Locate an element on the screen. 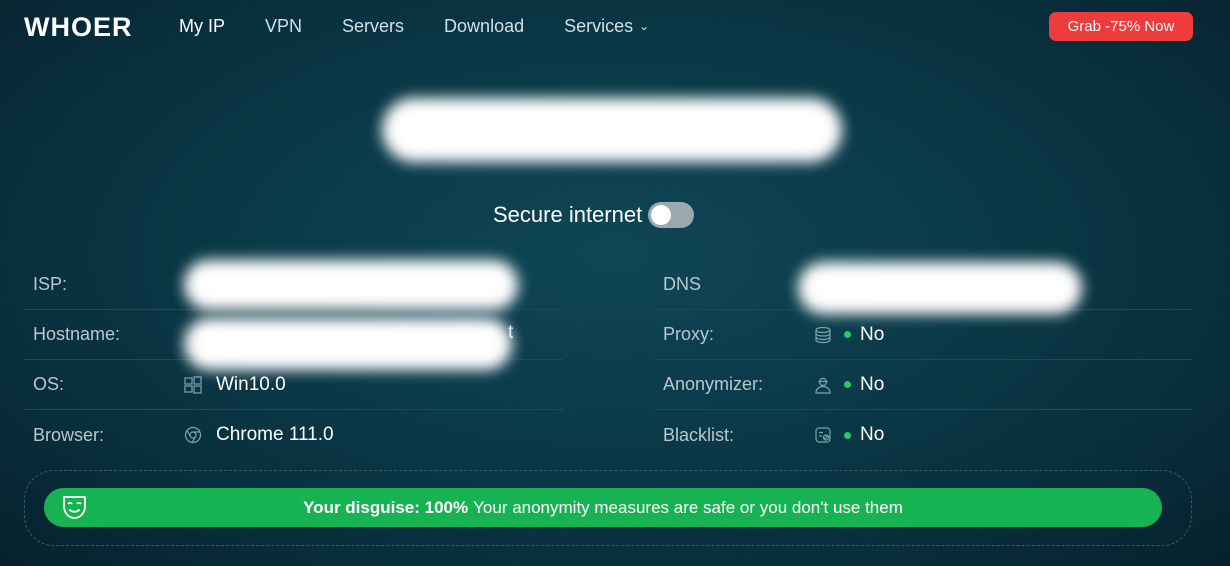 This screenshot has height=566, width=1230. chevron-down-icon: ⌄ is located at coordinates (644, 26).